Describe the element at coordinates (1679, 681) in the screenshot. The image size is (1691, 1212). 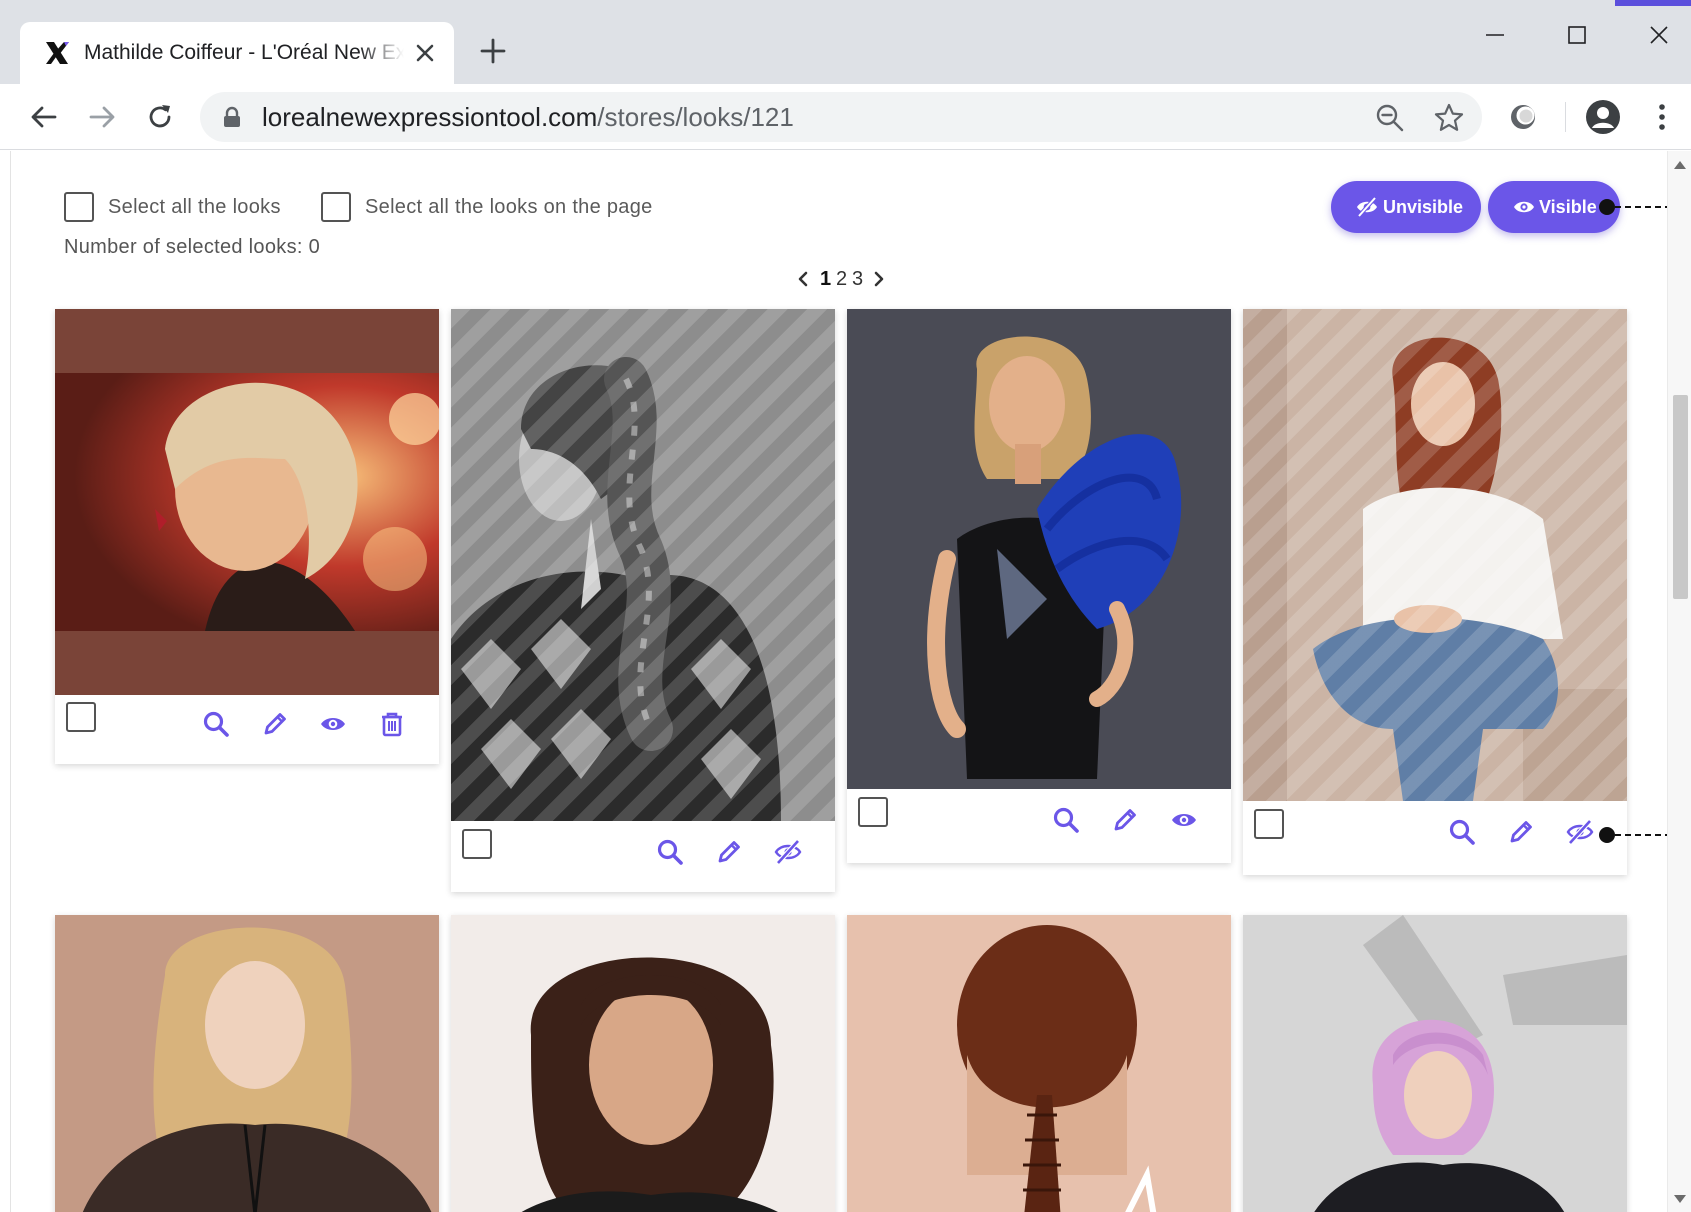
I see `vertical-scrollbar` at that location.